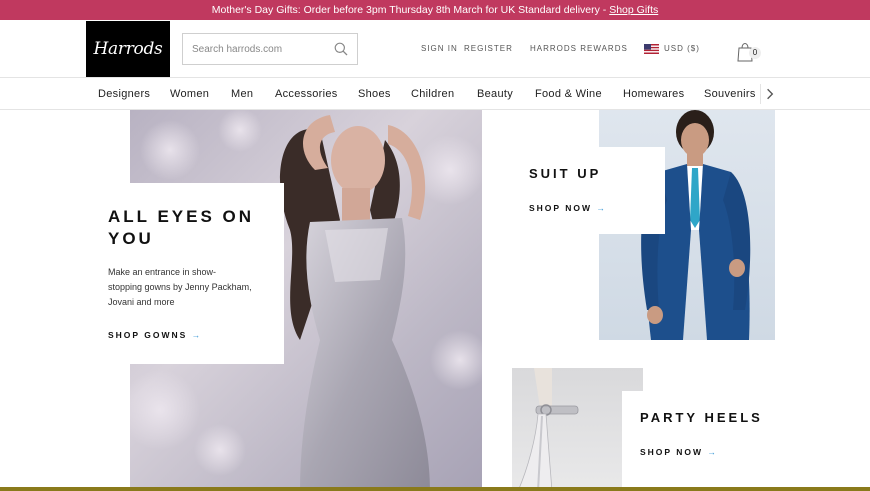  Describe the element at coordinates (432, 94) in the screenshot. I see `nav-item-children: Children` at that location.